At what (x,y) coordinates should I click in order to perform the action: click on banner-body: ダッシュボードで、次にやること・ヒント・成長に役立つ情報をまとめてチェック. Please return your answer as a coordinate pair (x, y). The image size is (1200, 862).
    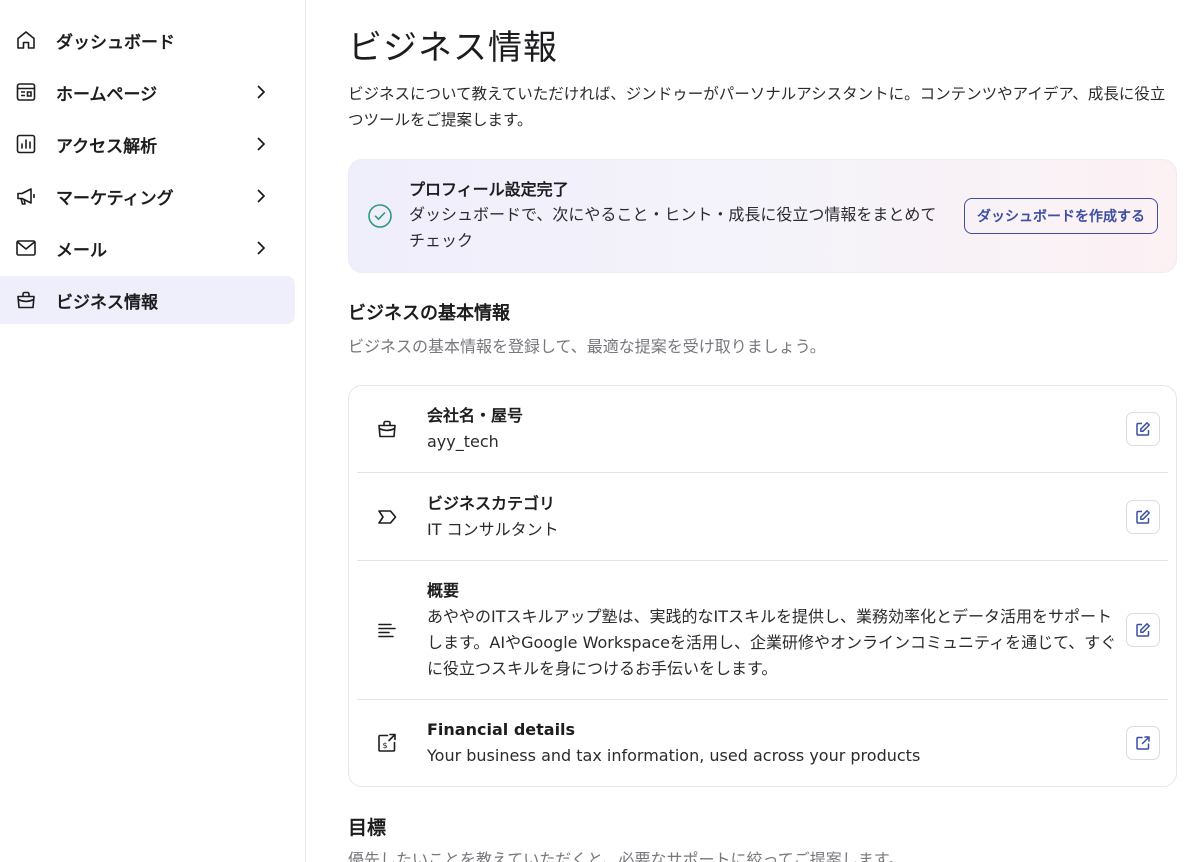
    Looking at the image, I should click on (673, 227).